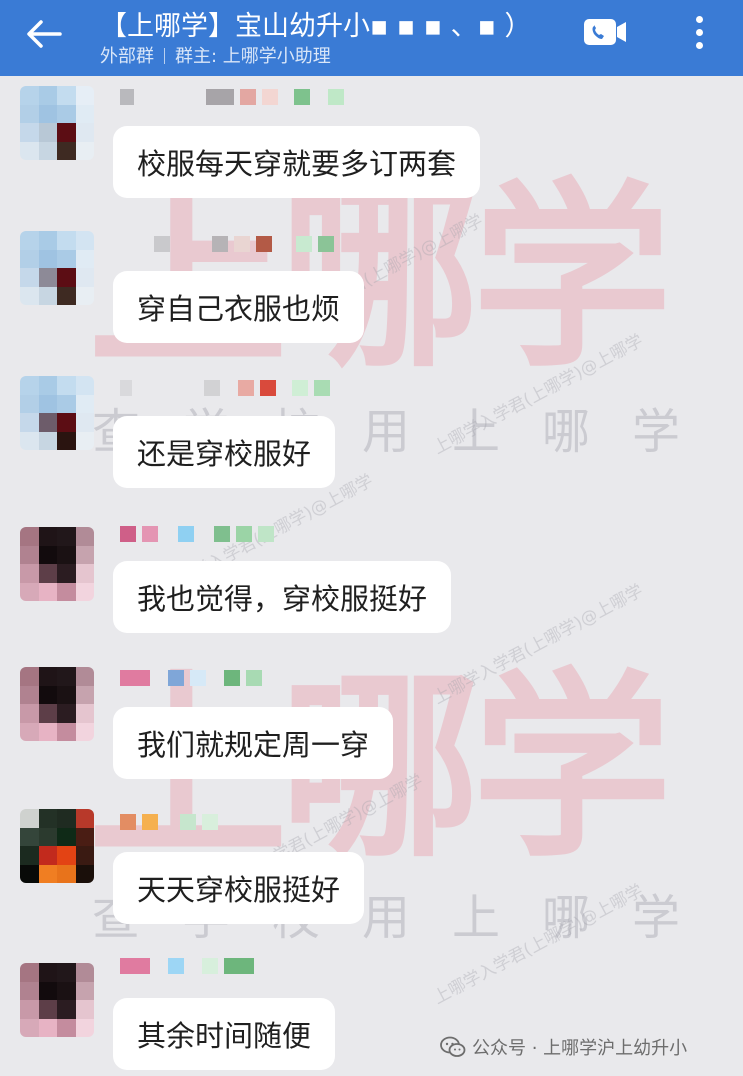 The image size is (743, 1076). I want to click on message-bubble: 校服每天穿就要多订两套, so click(297, 162).